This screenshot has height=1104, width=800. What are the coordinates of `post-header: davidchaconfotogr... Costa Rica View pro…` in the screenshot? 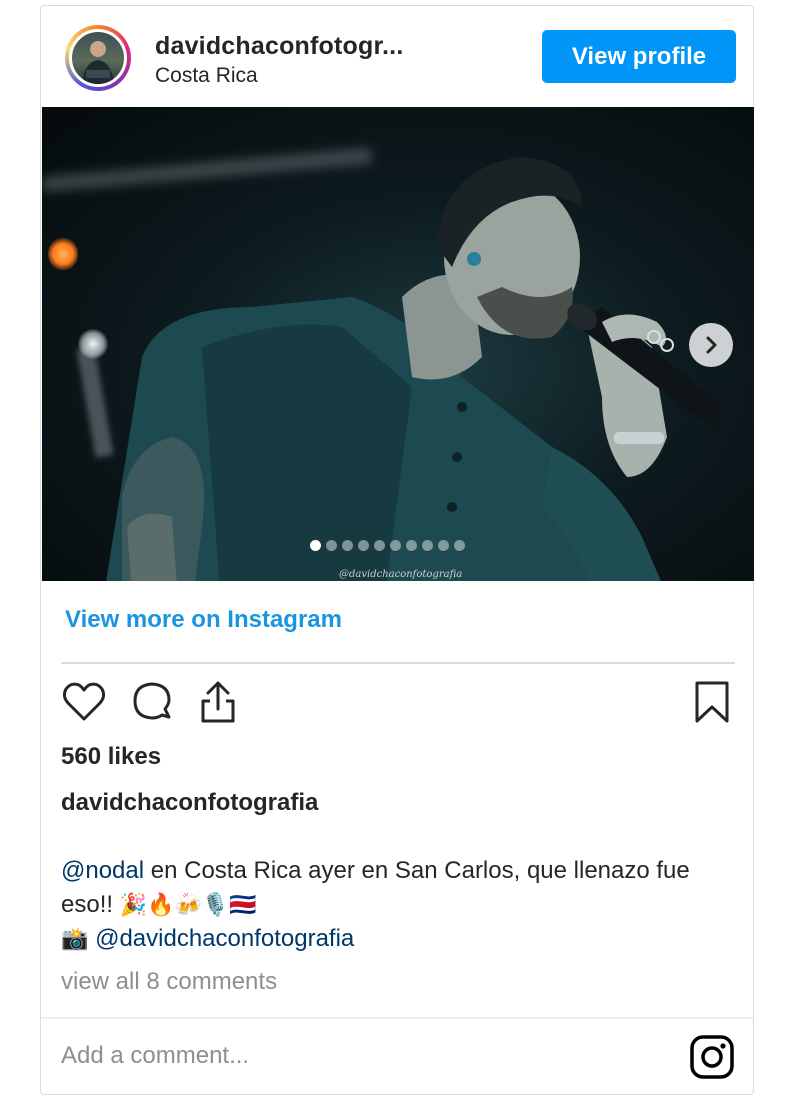 It's located at (397, 56).